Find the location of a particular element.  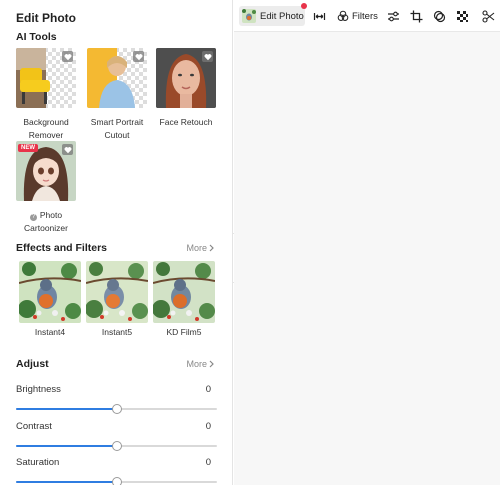

filter-instant5: Instant5 is located at coordinates (117, 299).